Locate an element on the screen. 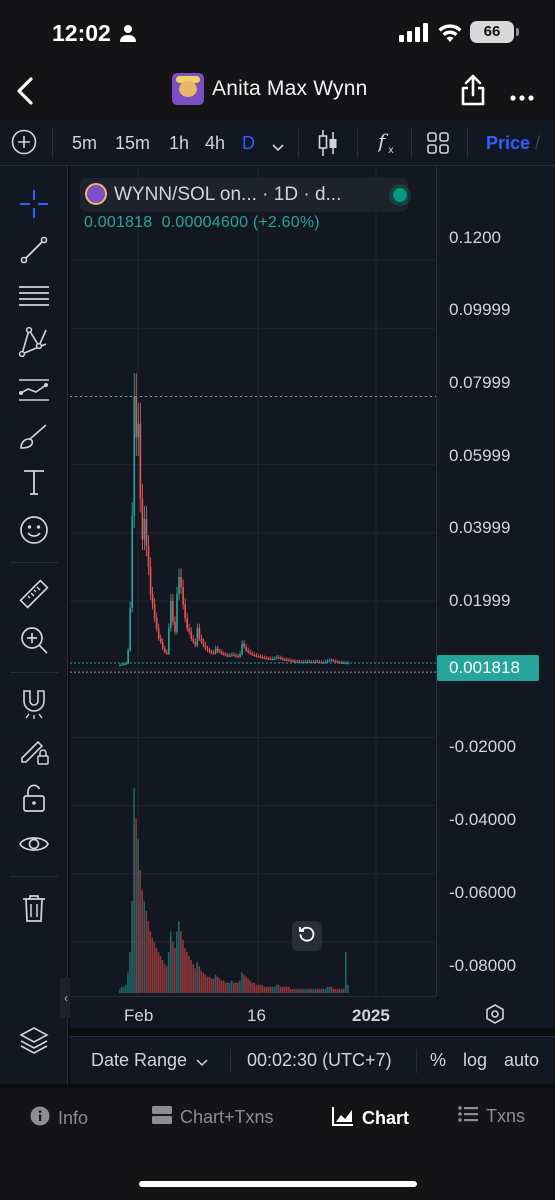  price-label: 0.09999 is located at coordinates (480, 309).